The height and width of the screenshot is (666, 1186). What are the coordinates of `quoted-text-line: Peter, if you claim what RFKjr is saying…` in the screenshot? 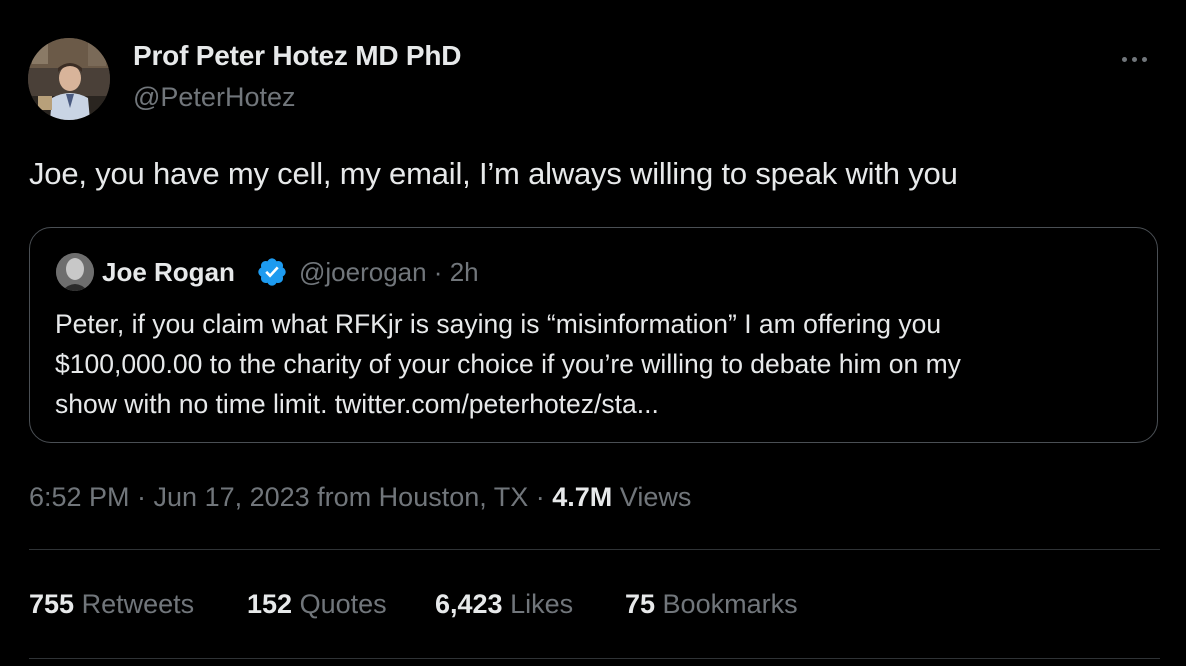 It's located at (498, 324).